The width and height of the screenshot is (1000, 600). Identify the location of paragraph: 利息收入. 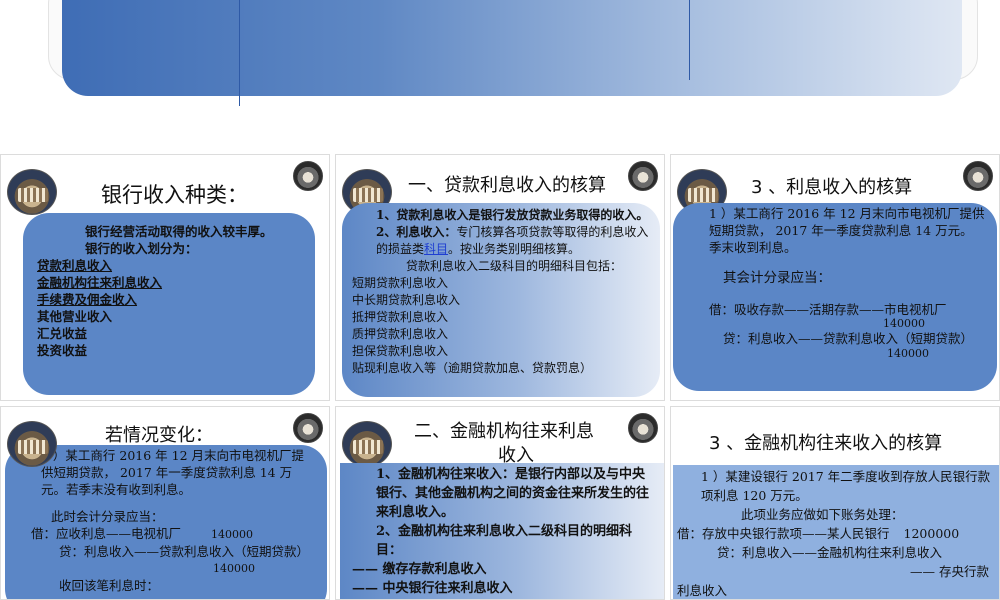
(702, 590).